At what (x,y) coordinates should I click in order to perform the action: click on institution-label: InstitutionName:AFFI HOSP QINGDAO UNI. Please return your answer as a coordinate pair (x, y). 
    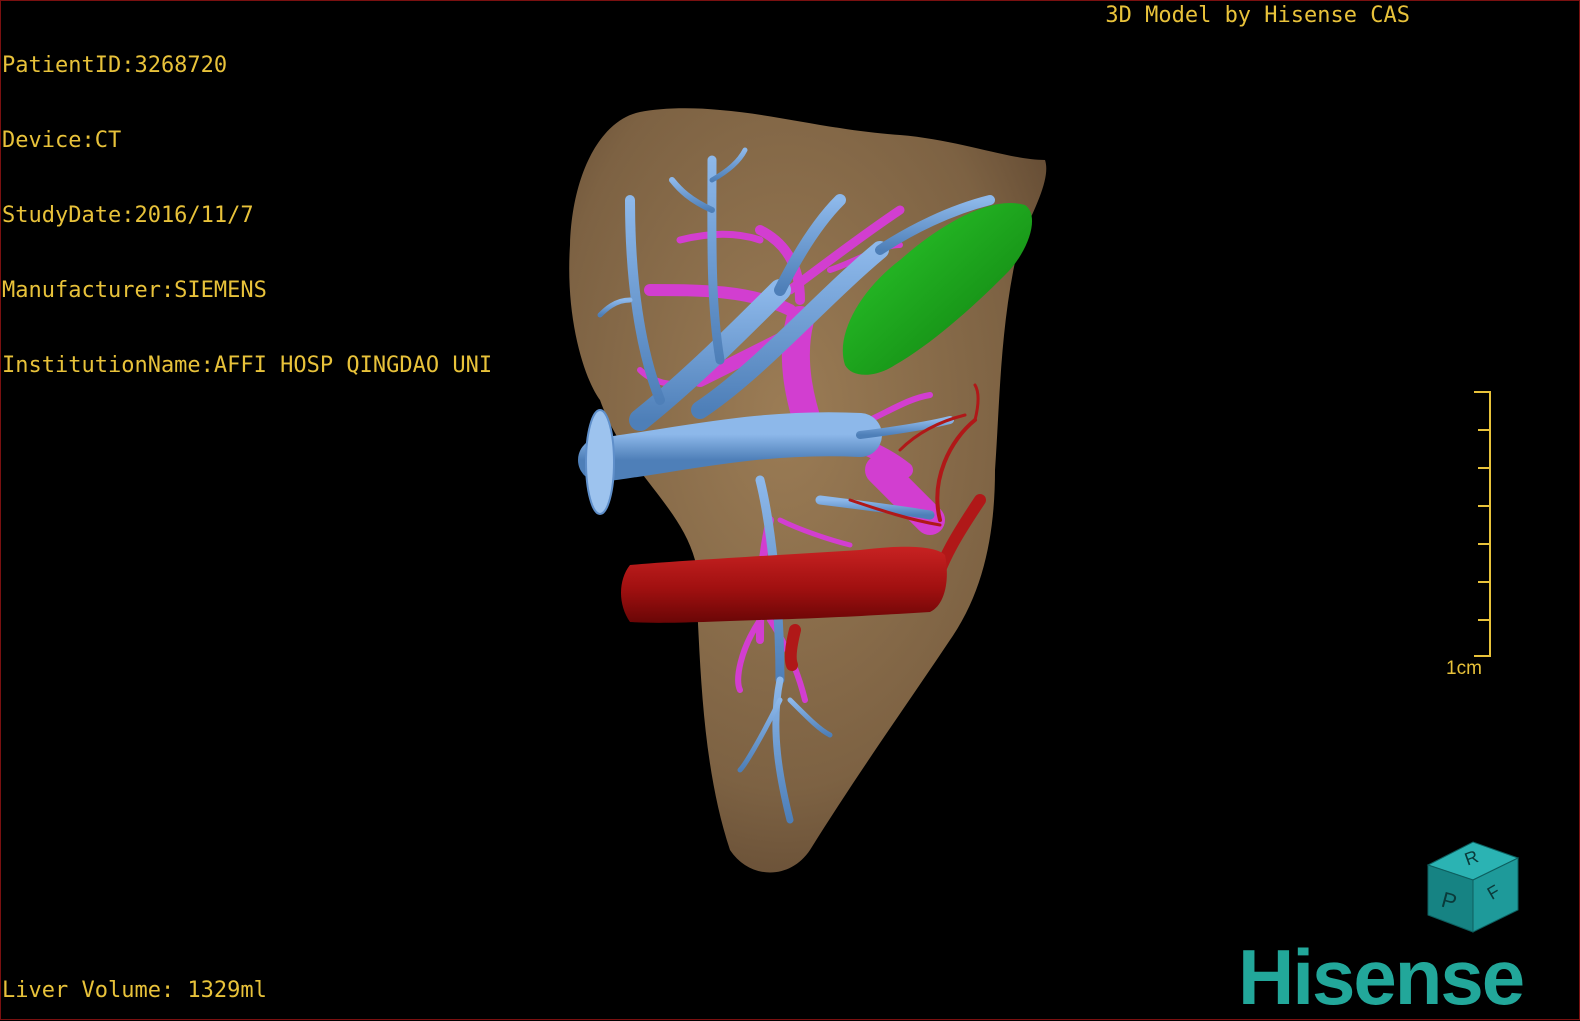
    Looking at the image, I should click on (247, 365).